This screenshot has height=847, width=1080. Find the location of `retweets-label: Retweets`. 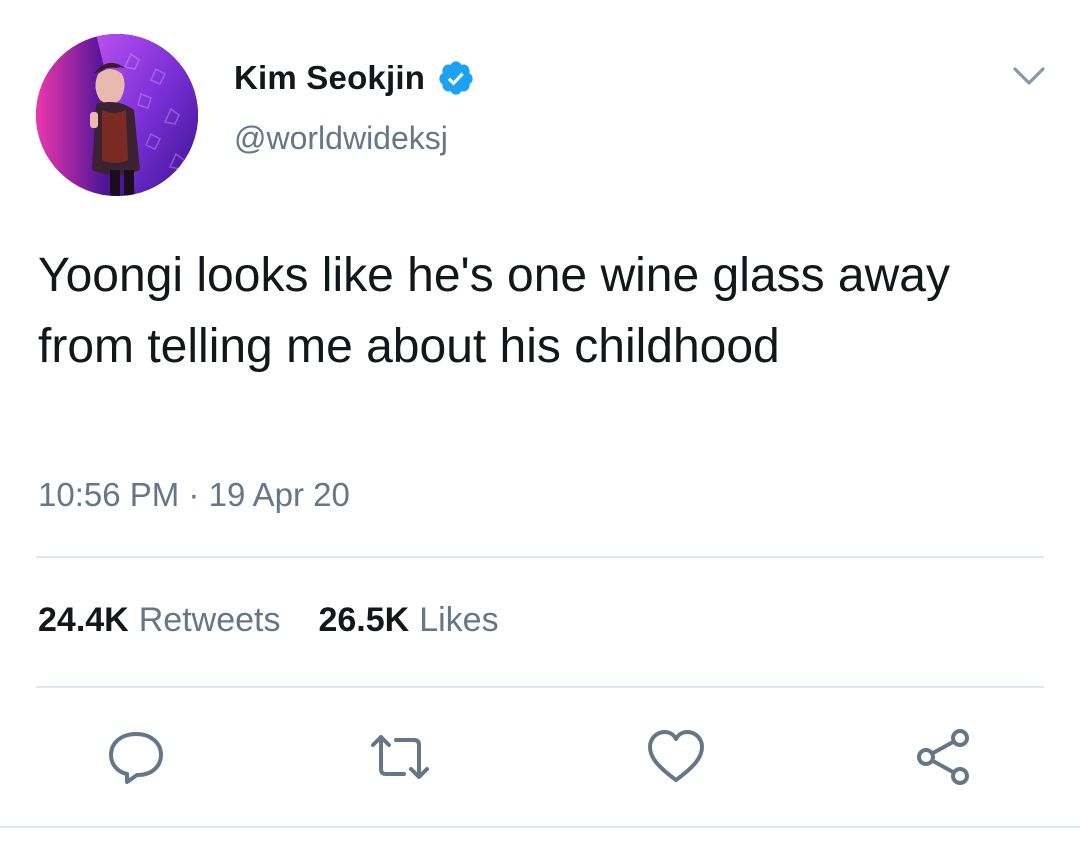

retweets-label: Retweets is located at coordinates (209, 620).